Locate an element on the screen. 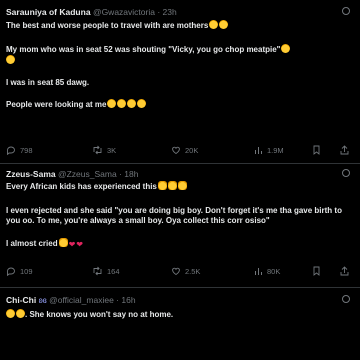 This screenshot has height=360, width=360. reply-count: 109 is located at coordinates (26, 271).